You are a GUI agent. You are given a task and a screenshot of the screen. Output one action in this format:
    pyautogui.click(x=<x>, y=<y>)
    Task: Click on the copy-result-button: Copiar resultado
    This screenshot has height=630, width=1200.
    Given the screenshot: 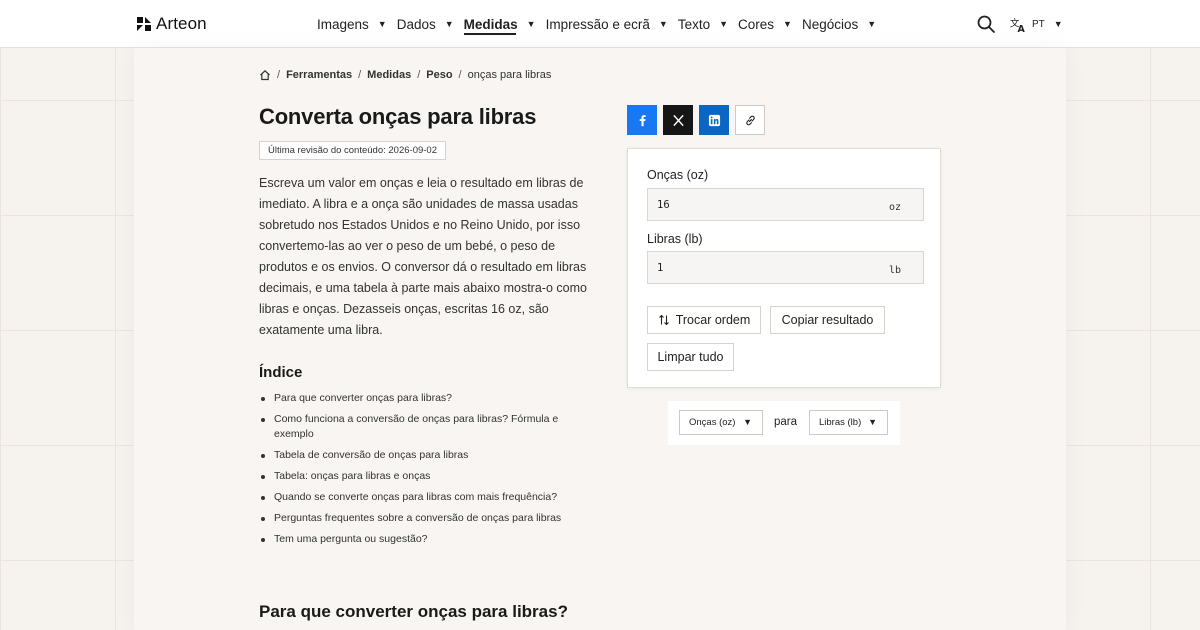 What is the action you would take?
    pyautogui.click(x=827, y=320)
    